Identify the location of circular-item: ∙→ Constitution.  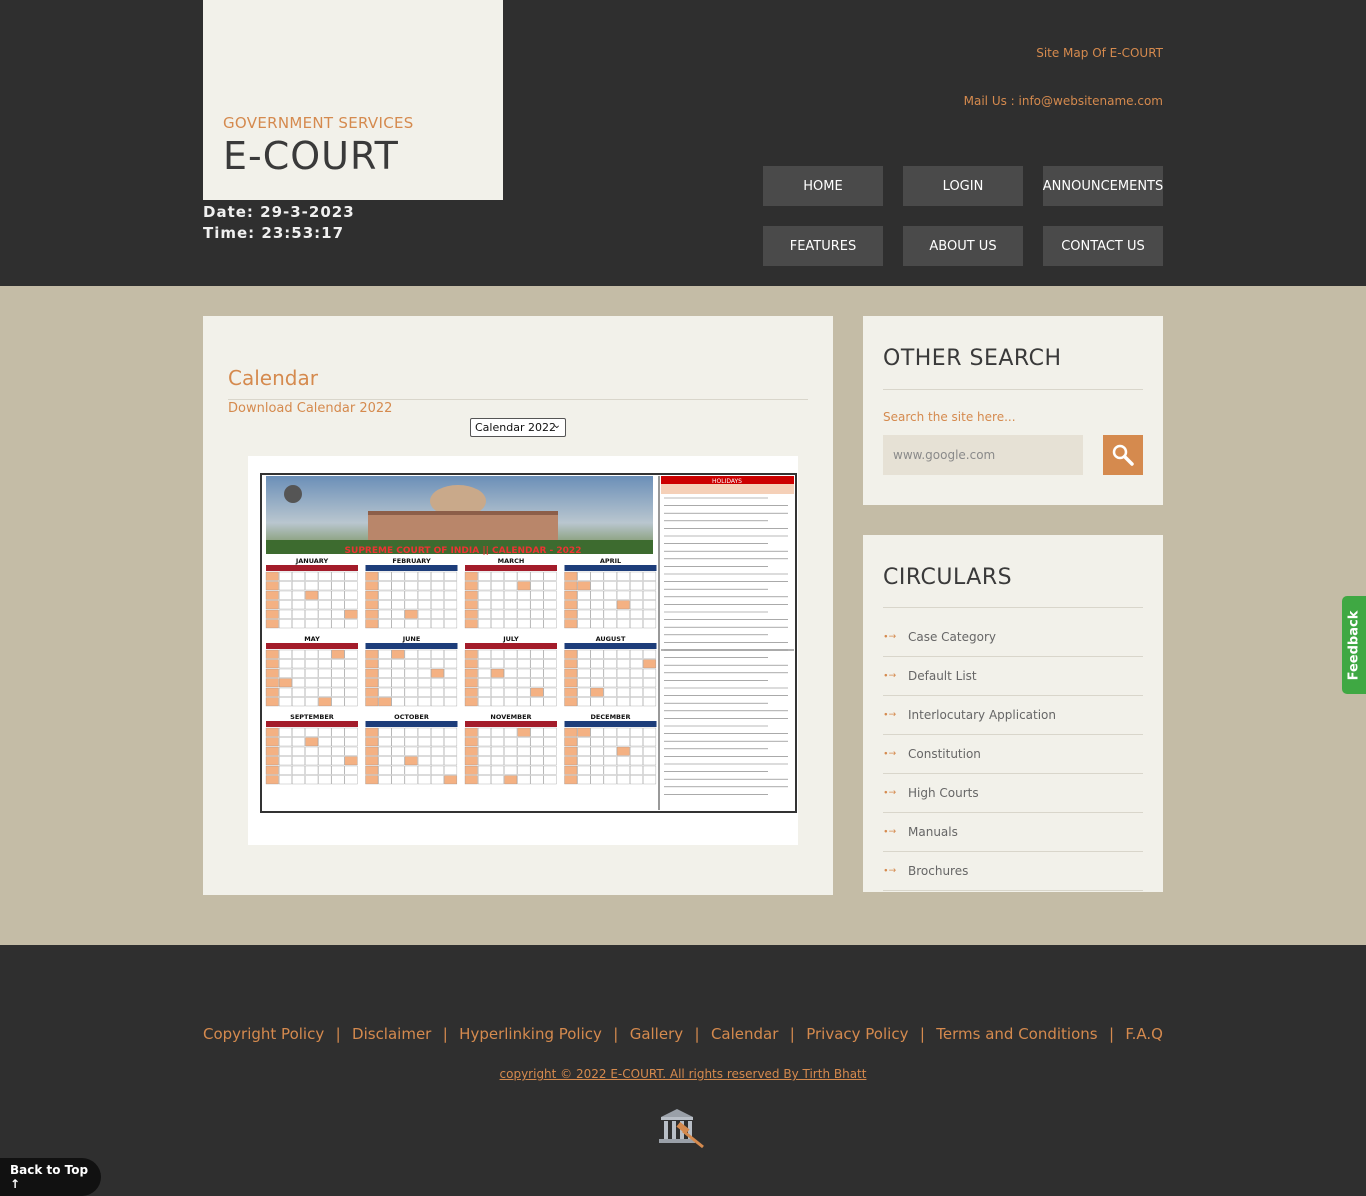
(1013, 754).